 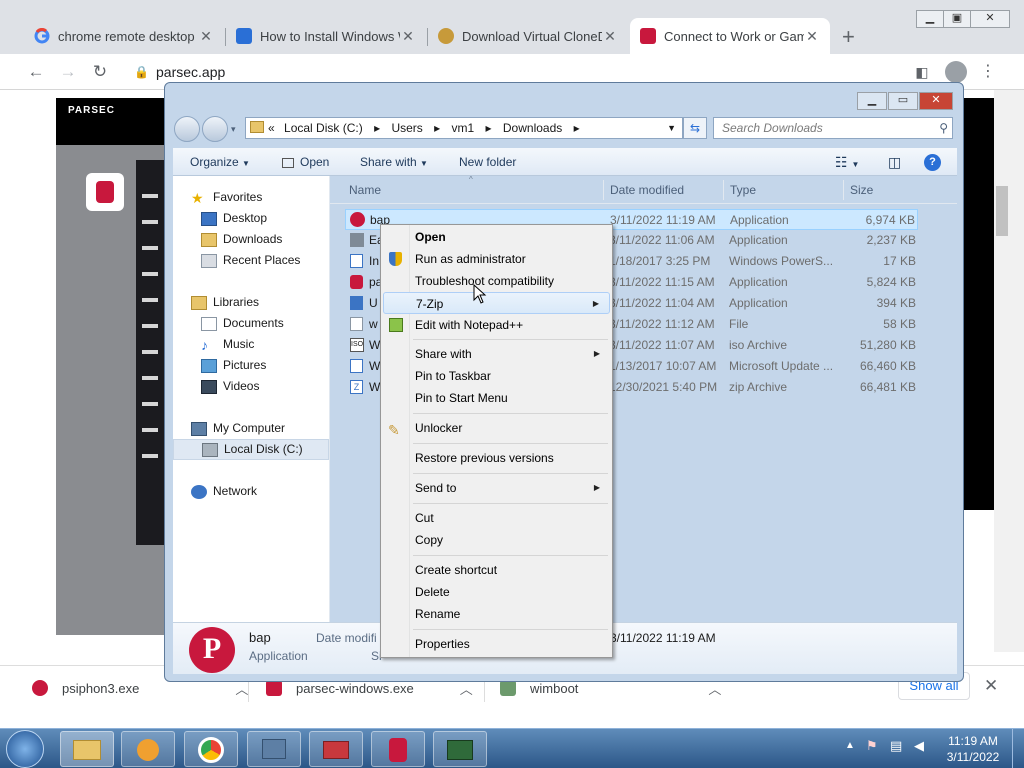 What do you see at coordinates (496, 488) in the screenshot?
I see `menu-send-to: Send to ▶` at bounding box center [496, 488].